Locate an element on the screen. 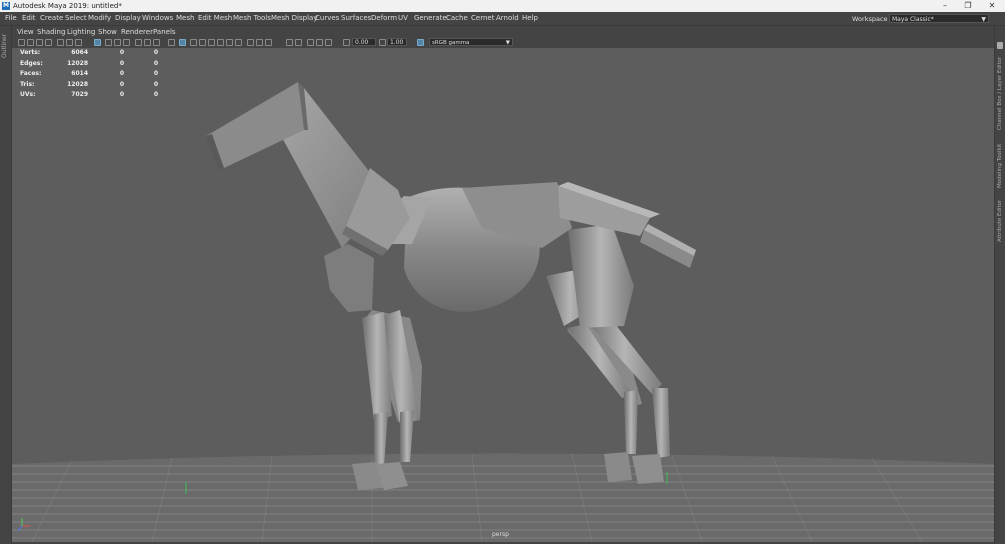 This screenshot has height=544, width=1005. motion-blur-icon is located at coordinates (229, 42).